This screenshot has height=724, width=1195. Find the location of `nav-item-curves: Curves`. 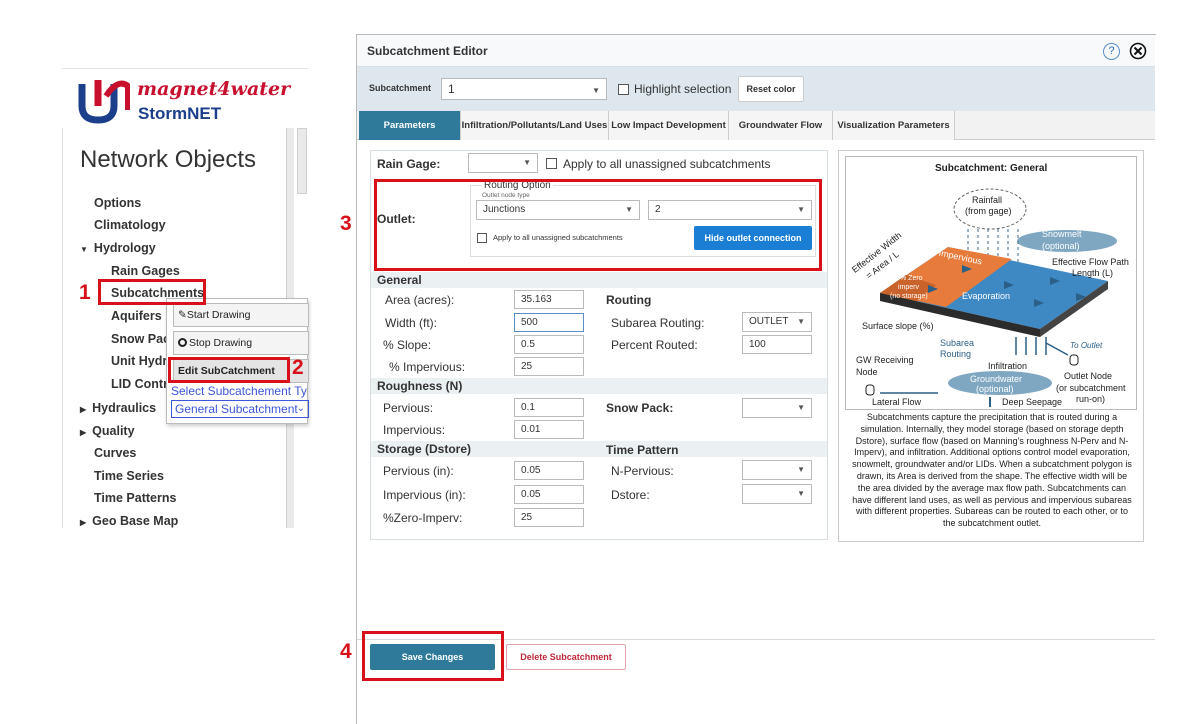

nav-item-curves: Curves is located at coordinates (115, 453).